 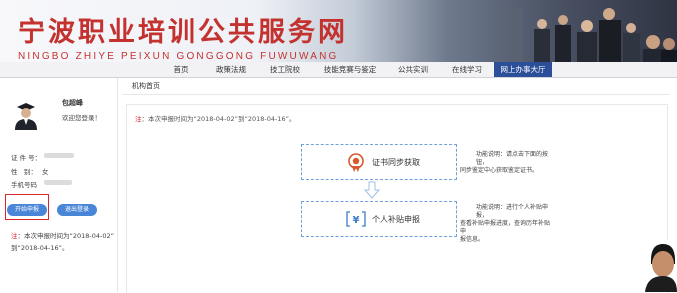 I want to click on phone-label: 手机号码, so click(x=24, y=185).